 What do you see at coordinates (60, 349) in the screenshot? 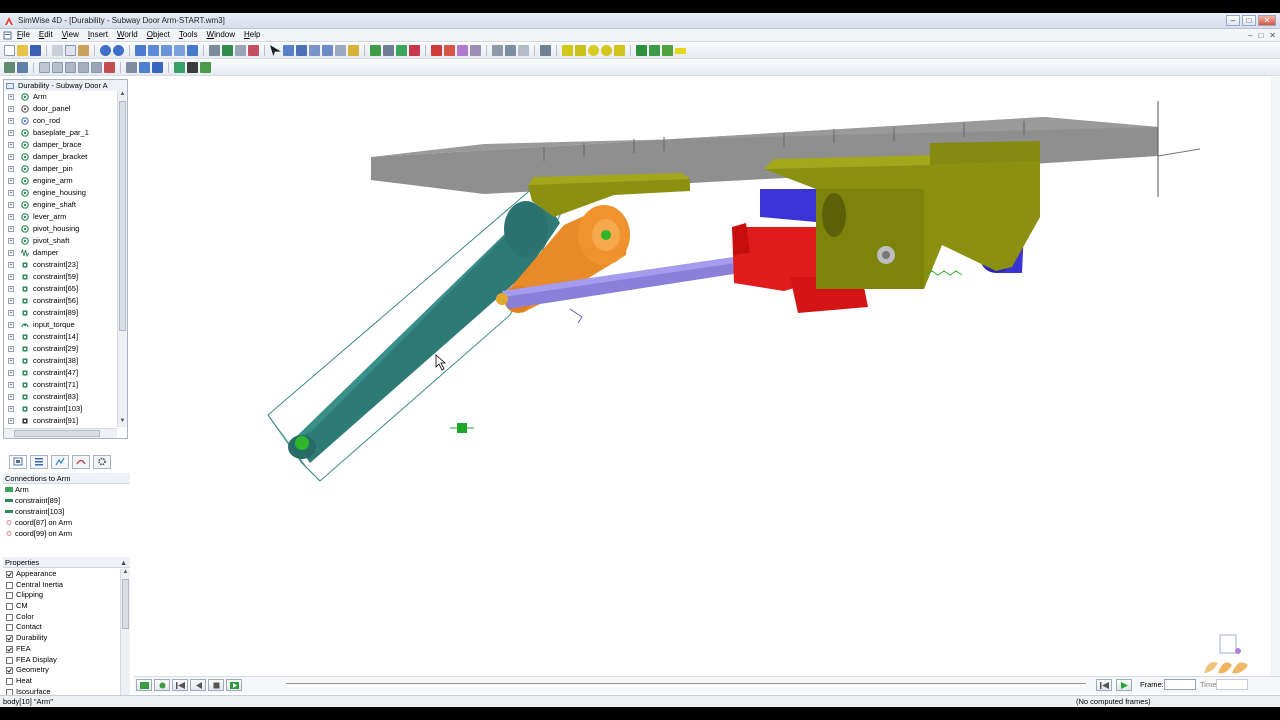
I see `tree-item: + constraint[29]` at bounding box center [60, 349].